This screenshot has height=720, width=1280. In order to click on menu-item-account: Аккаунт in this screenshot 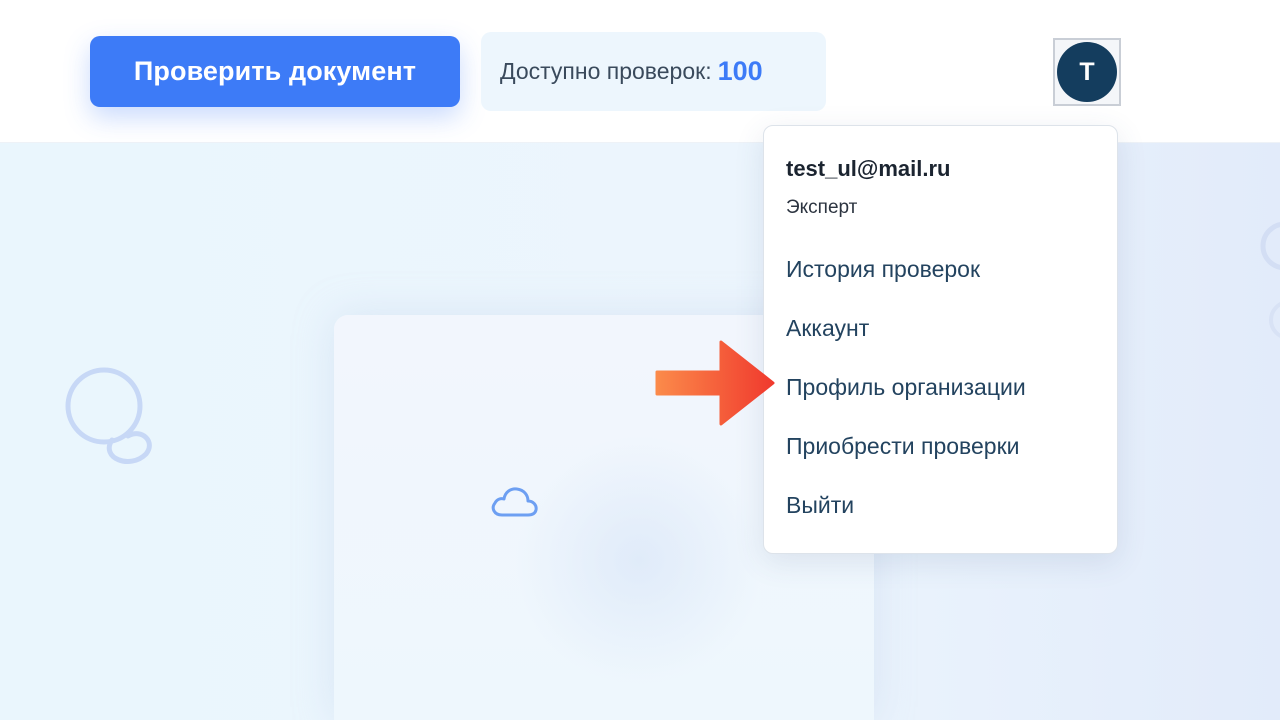, I will do `click(827, 328)`.